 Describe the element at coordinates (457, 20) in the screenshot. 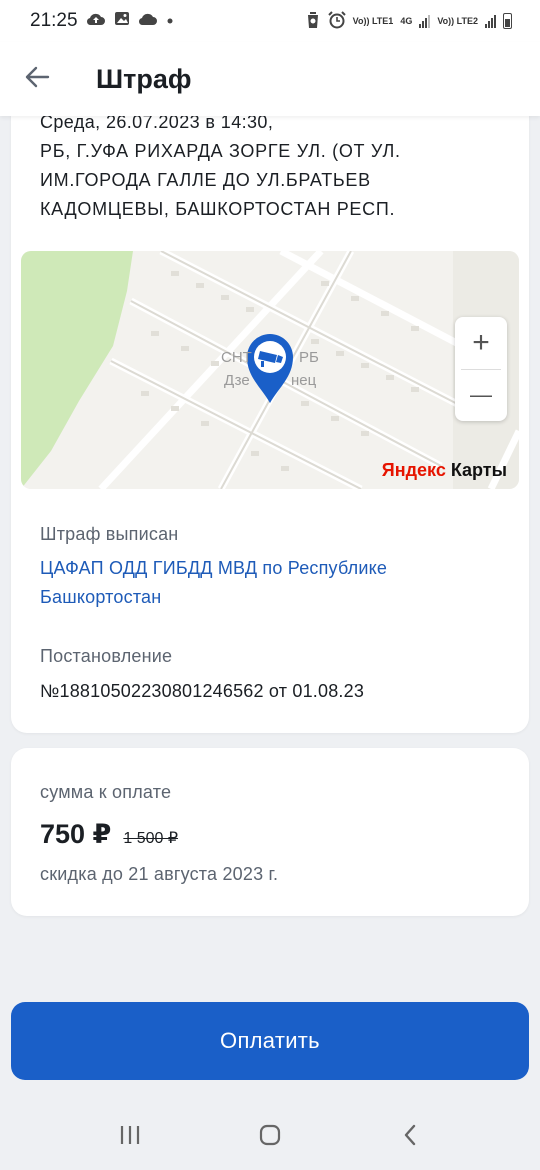

I see `volte2-icon: Vo)) LTE2` at that location.